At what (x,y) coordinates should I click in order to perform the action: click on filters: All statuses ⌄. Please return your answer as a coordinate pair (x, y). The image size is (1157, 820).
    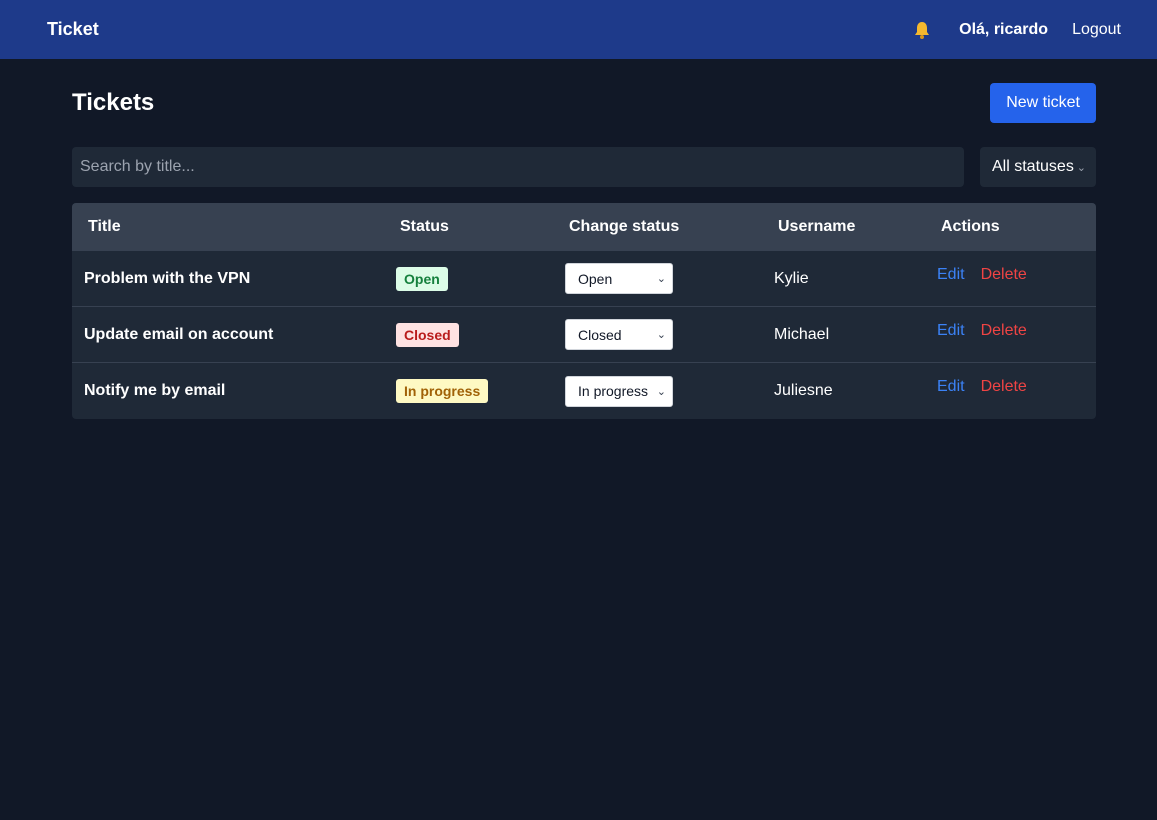
    Looking at the image, I should click on (584, 167).